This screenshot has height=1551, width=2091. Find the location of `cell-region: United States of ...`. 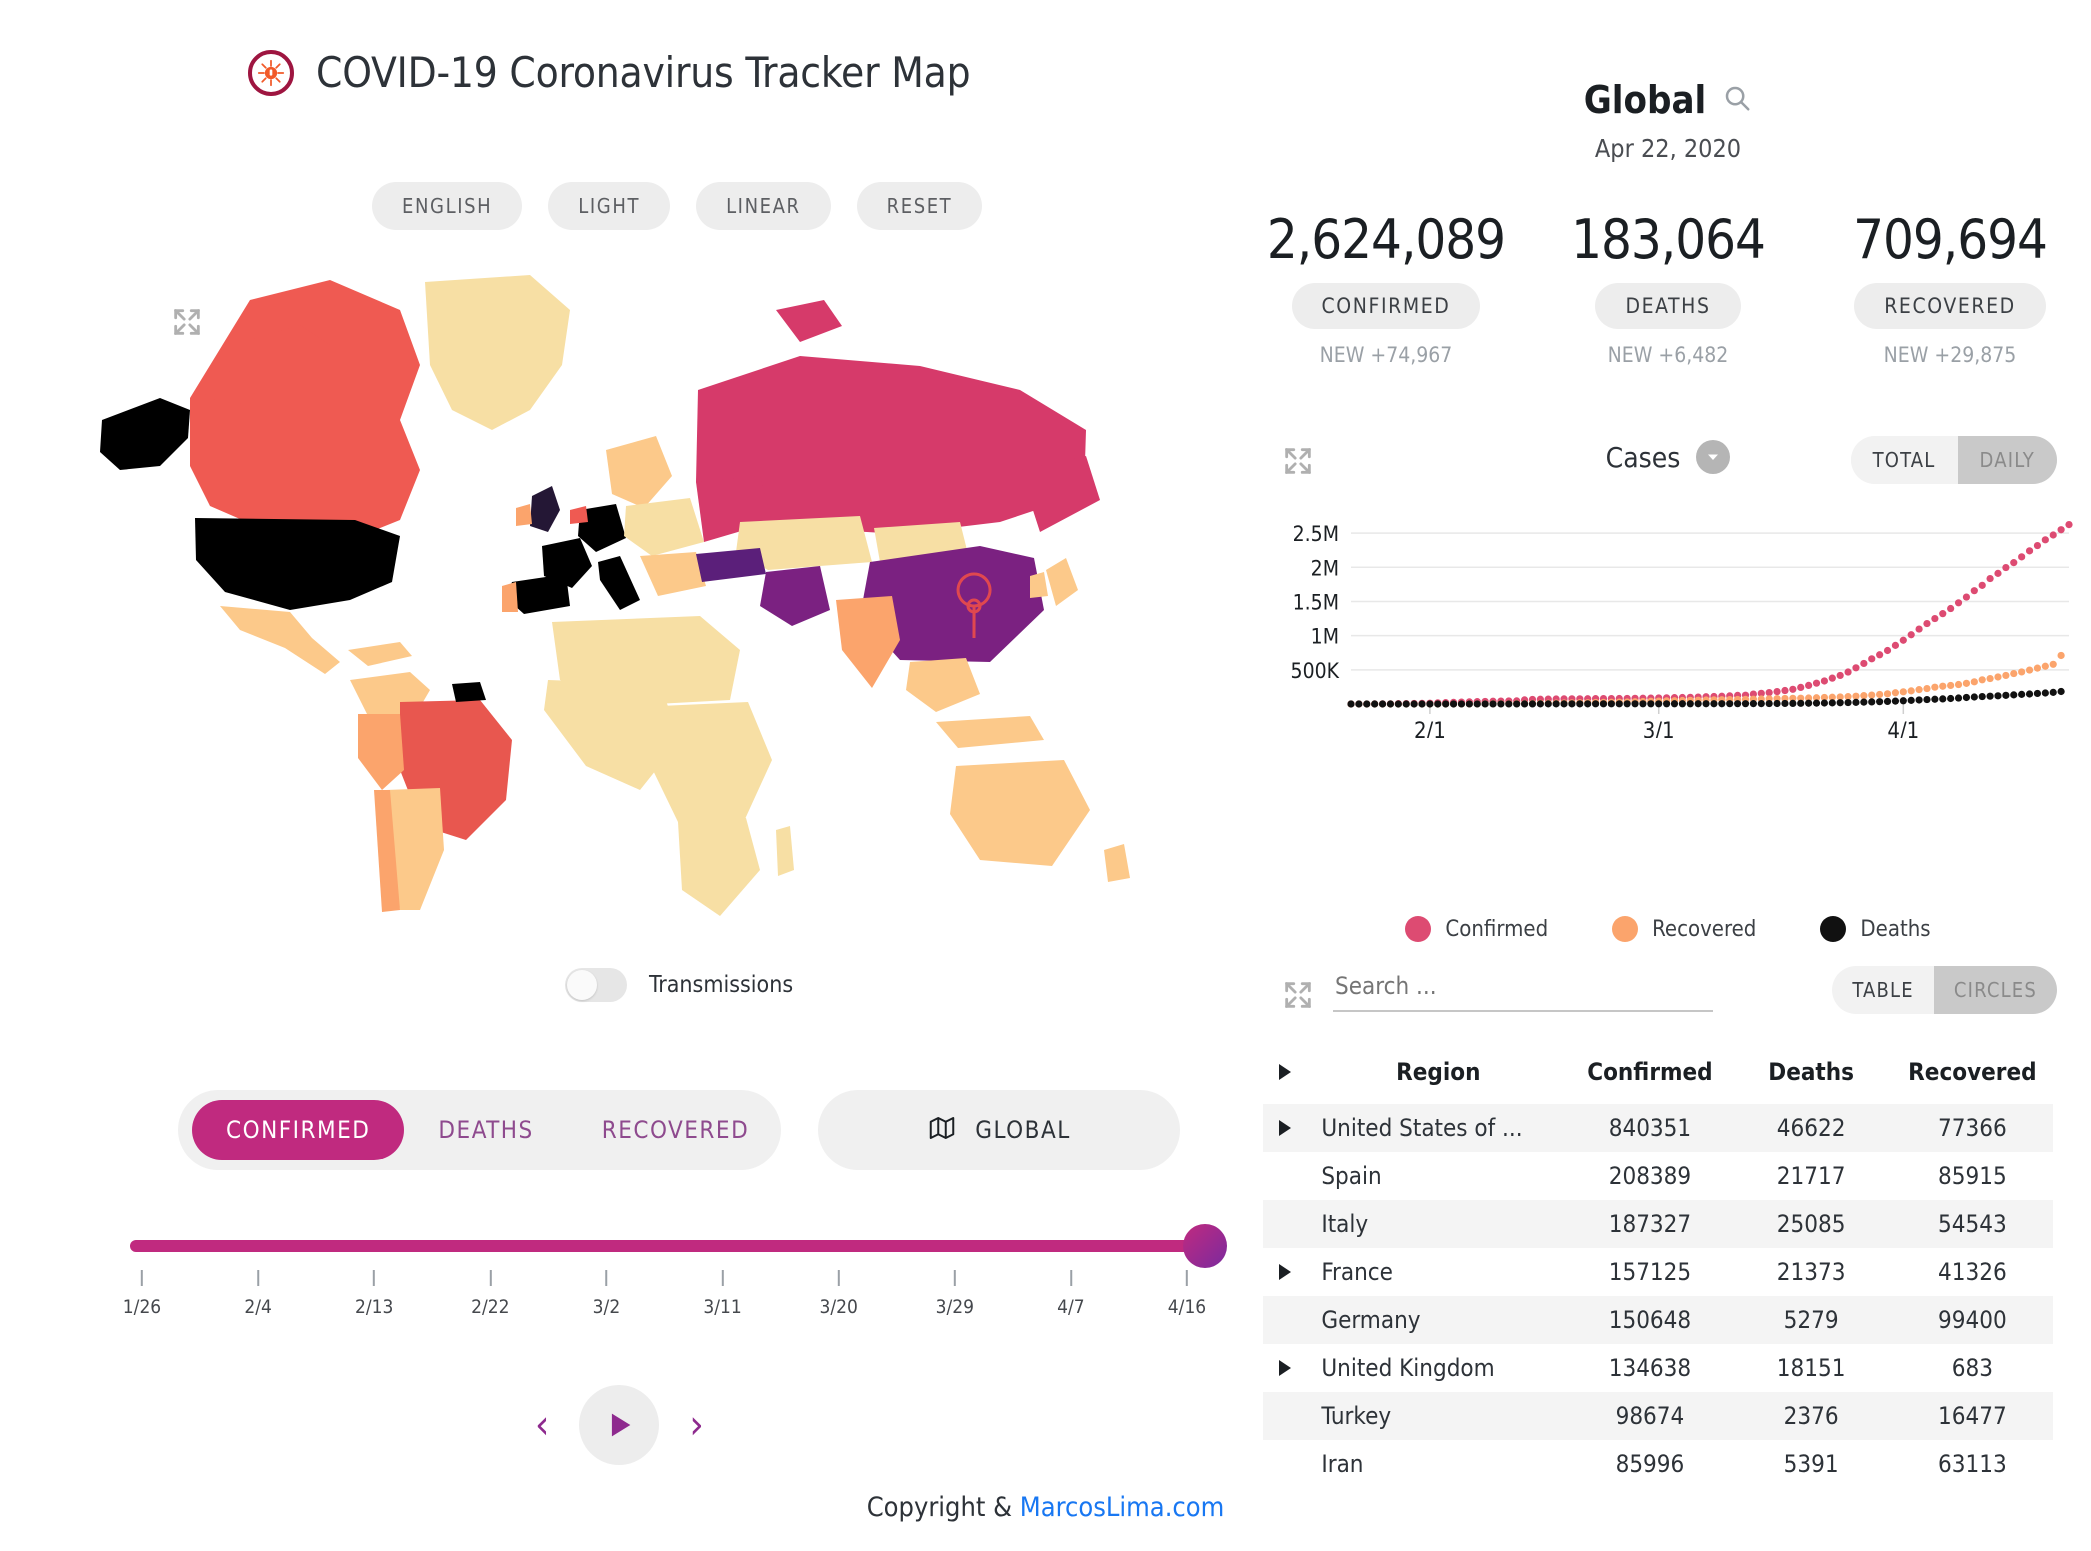

cell-region: United States of ... is located at coordinates (1422, 1128).